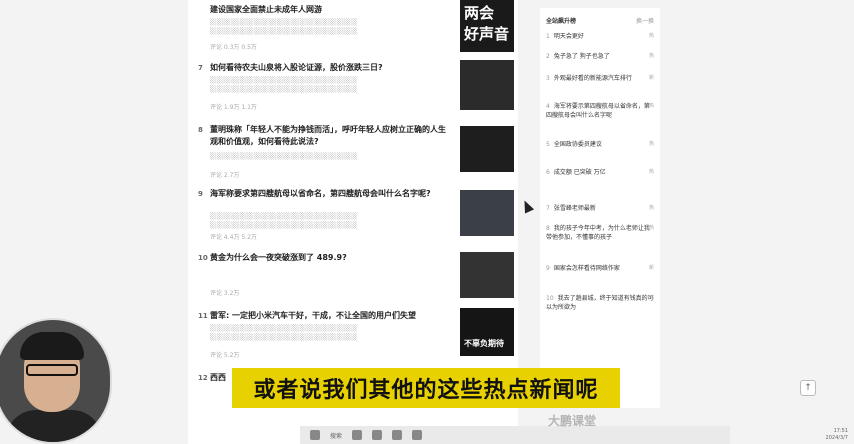 The height and width of the screenshot is (444, 854). Describe the element at coordinates (52, 370) in the screenshot. I see `presenter-glasses` at that location.